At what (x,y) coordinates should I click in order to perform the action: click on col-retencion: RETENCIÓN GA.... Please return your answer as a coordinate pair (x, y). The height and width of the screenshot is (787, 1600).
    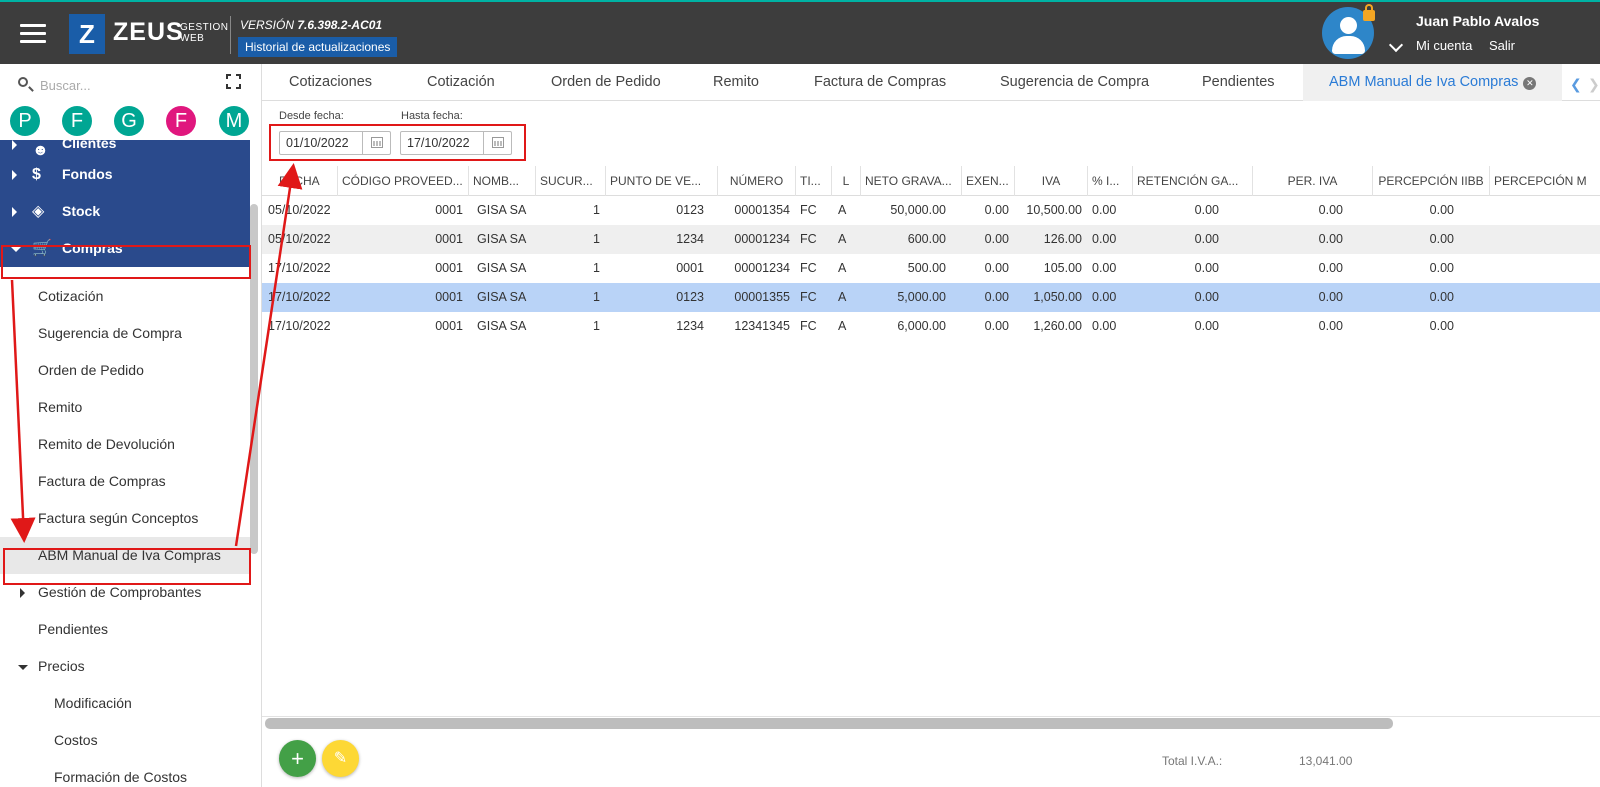
    Looking at the image, I should click on (1193, 181).